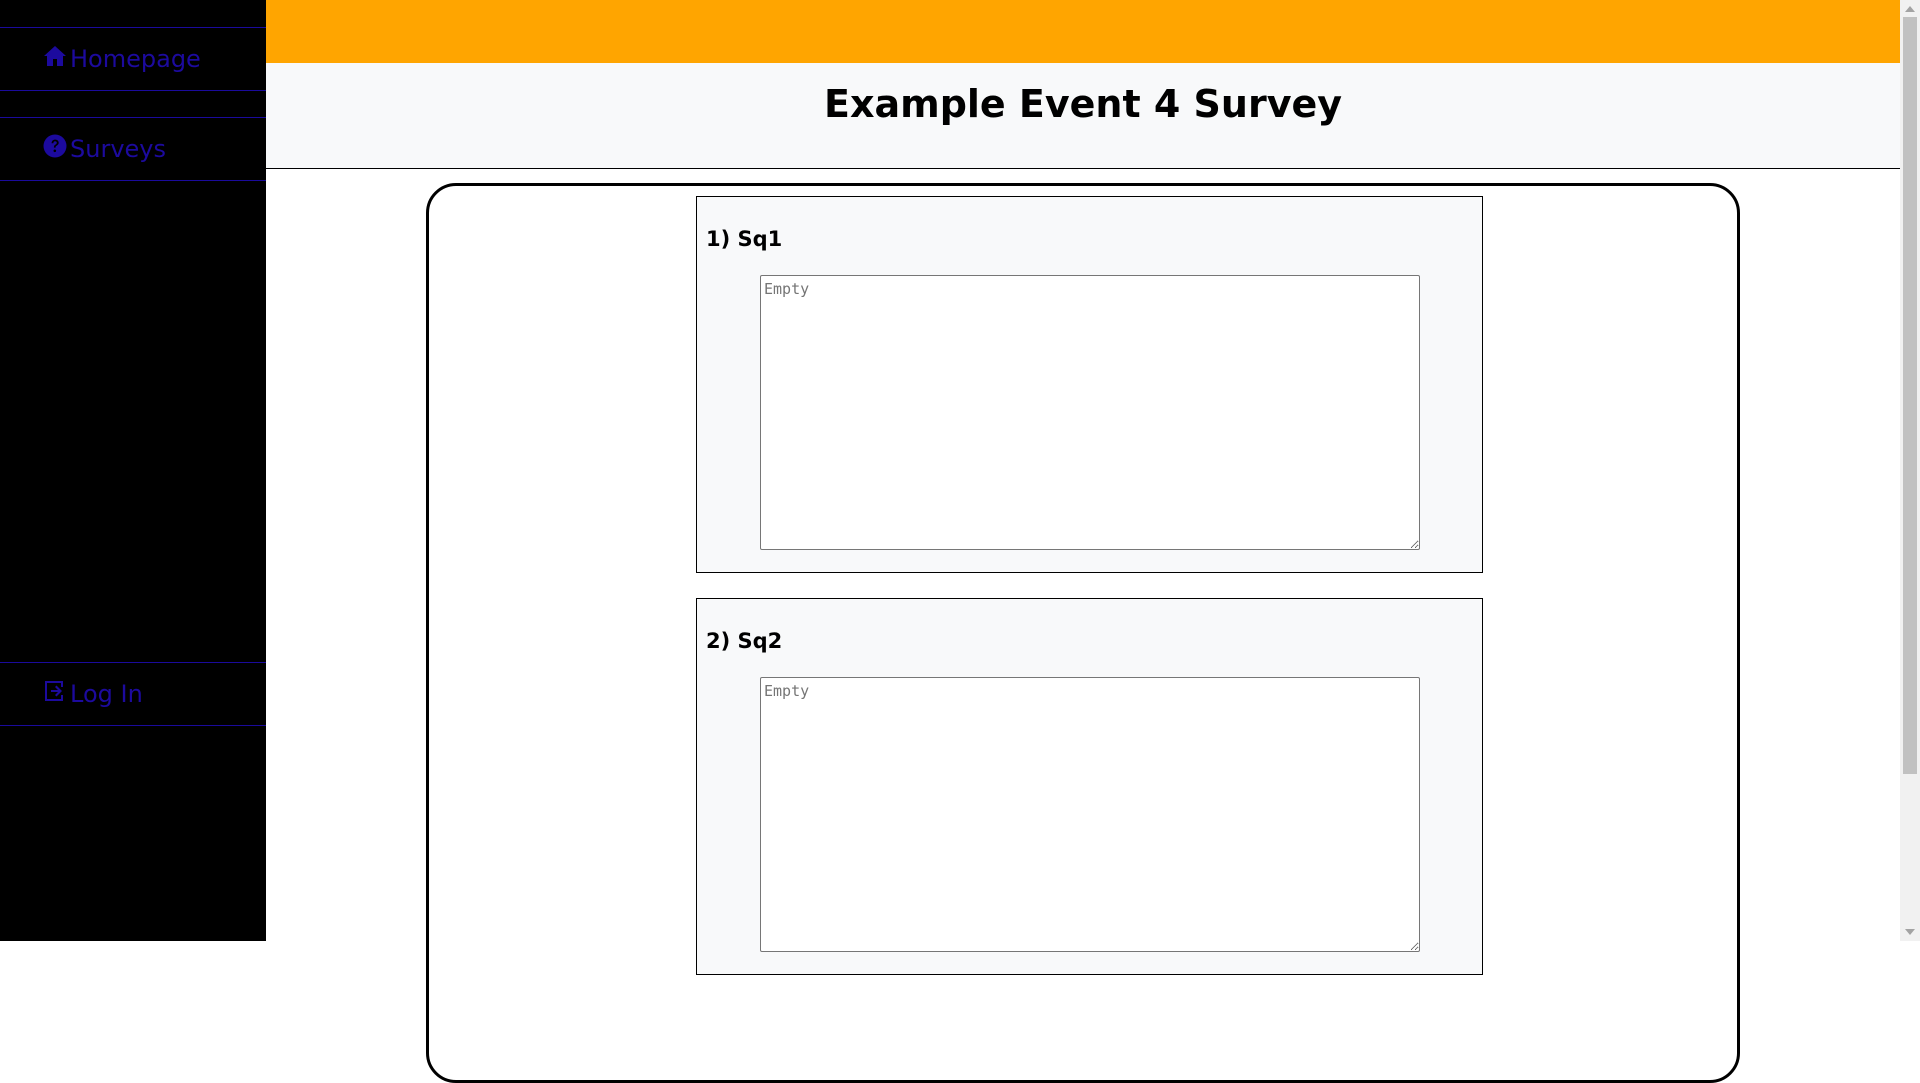 The height and width of the screenshot is (1083, 1920). Describe the element at coordinates (55, 691) in the screenshot. I see `sign-in-icon` at that location.